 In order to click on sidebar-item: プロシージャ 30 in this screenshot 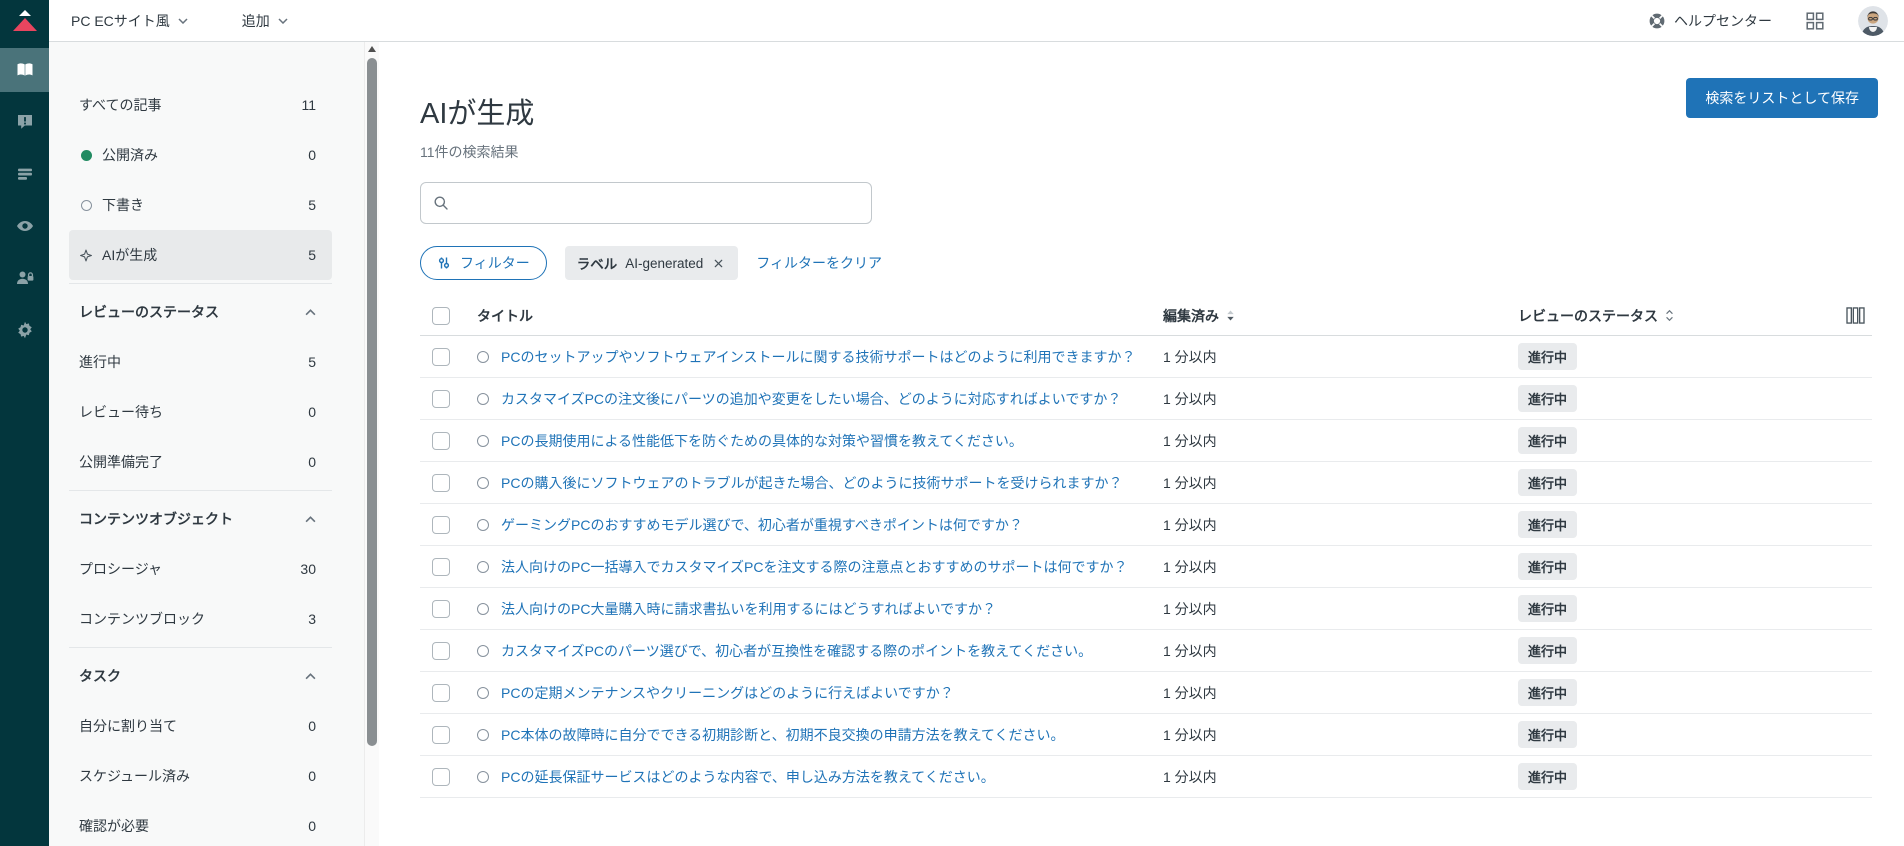, I will do `click(200, 569)`.